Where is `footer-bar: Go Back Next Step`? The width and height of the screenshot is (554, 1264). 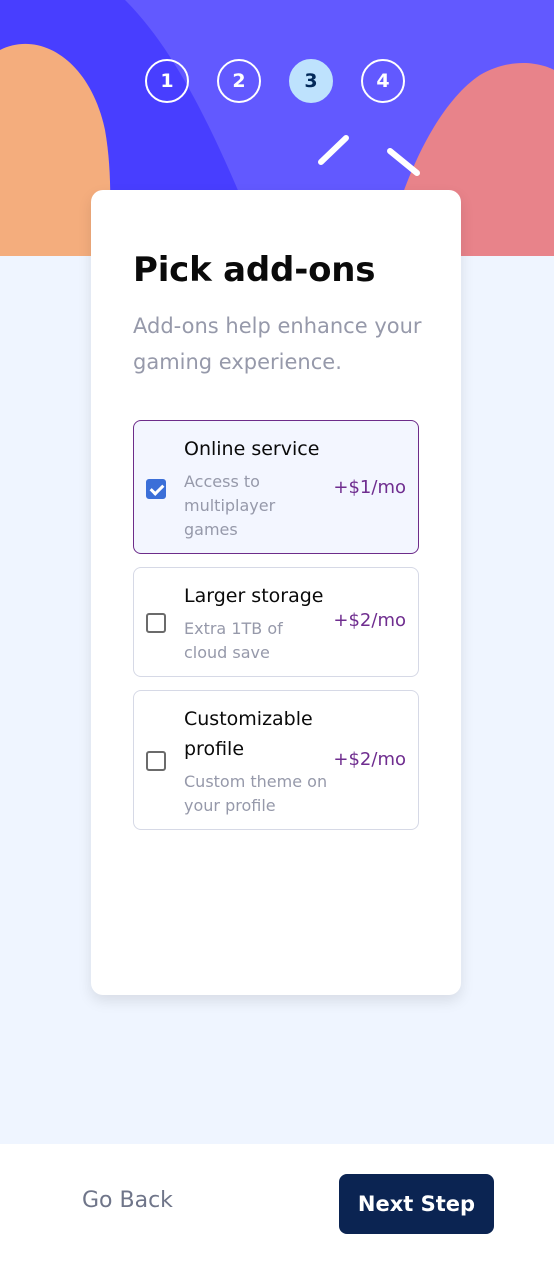
footer-bar: Go Back Next Step is located at coordinates (277, 1204).